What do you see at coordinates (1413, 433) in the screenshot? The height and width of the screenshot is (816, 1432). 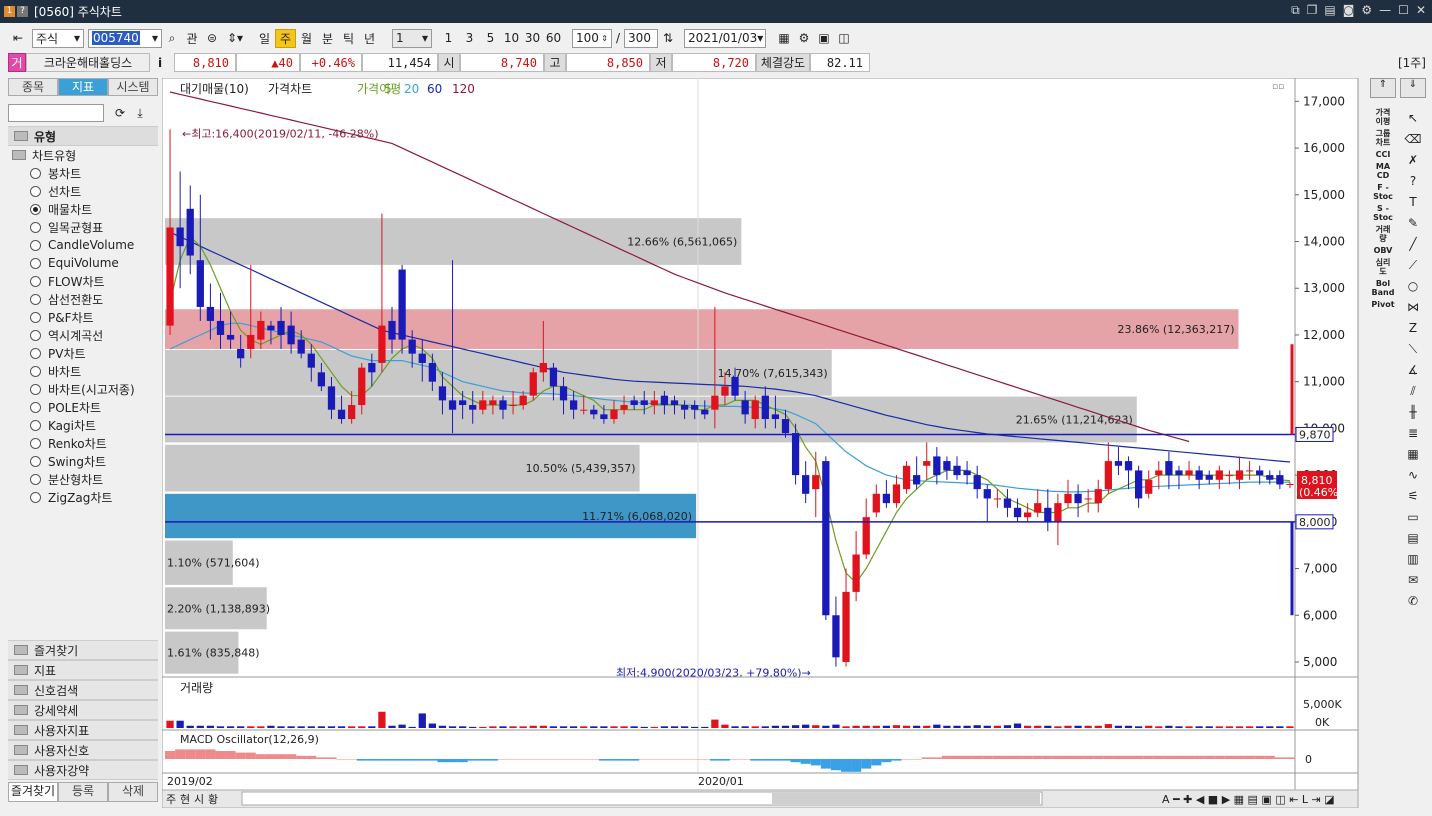 I see `fibo-icon: ≣` at bounding box center [1413, 433].